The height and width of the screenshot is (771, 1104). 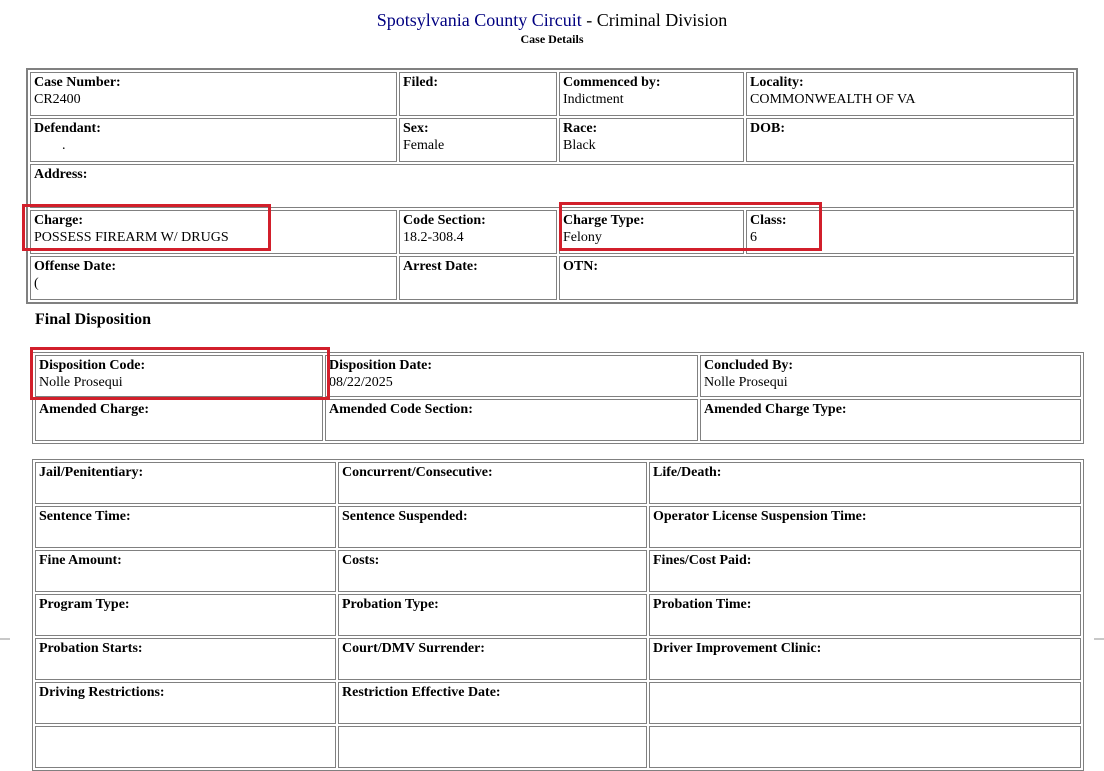 I want to click on concurrent-label: Concurrent/Consecutive:, so click(x=417, y=472).